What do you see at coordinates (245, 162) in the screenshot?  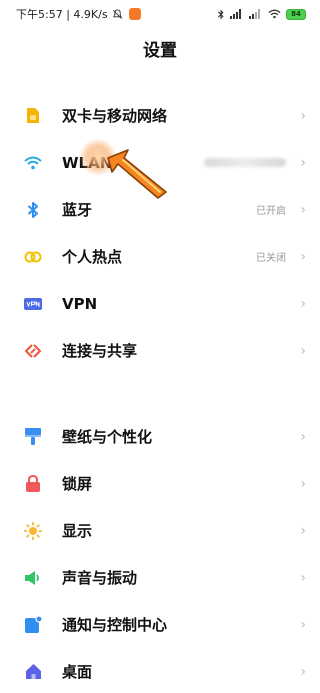 I see `wlan-network-name-blurred` at bounding box center [245, 162].